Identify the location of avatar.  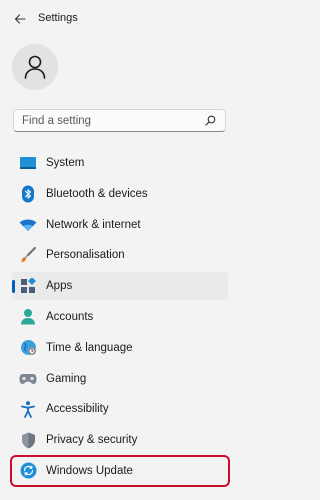
(35, 67).